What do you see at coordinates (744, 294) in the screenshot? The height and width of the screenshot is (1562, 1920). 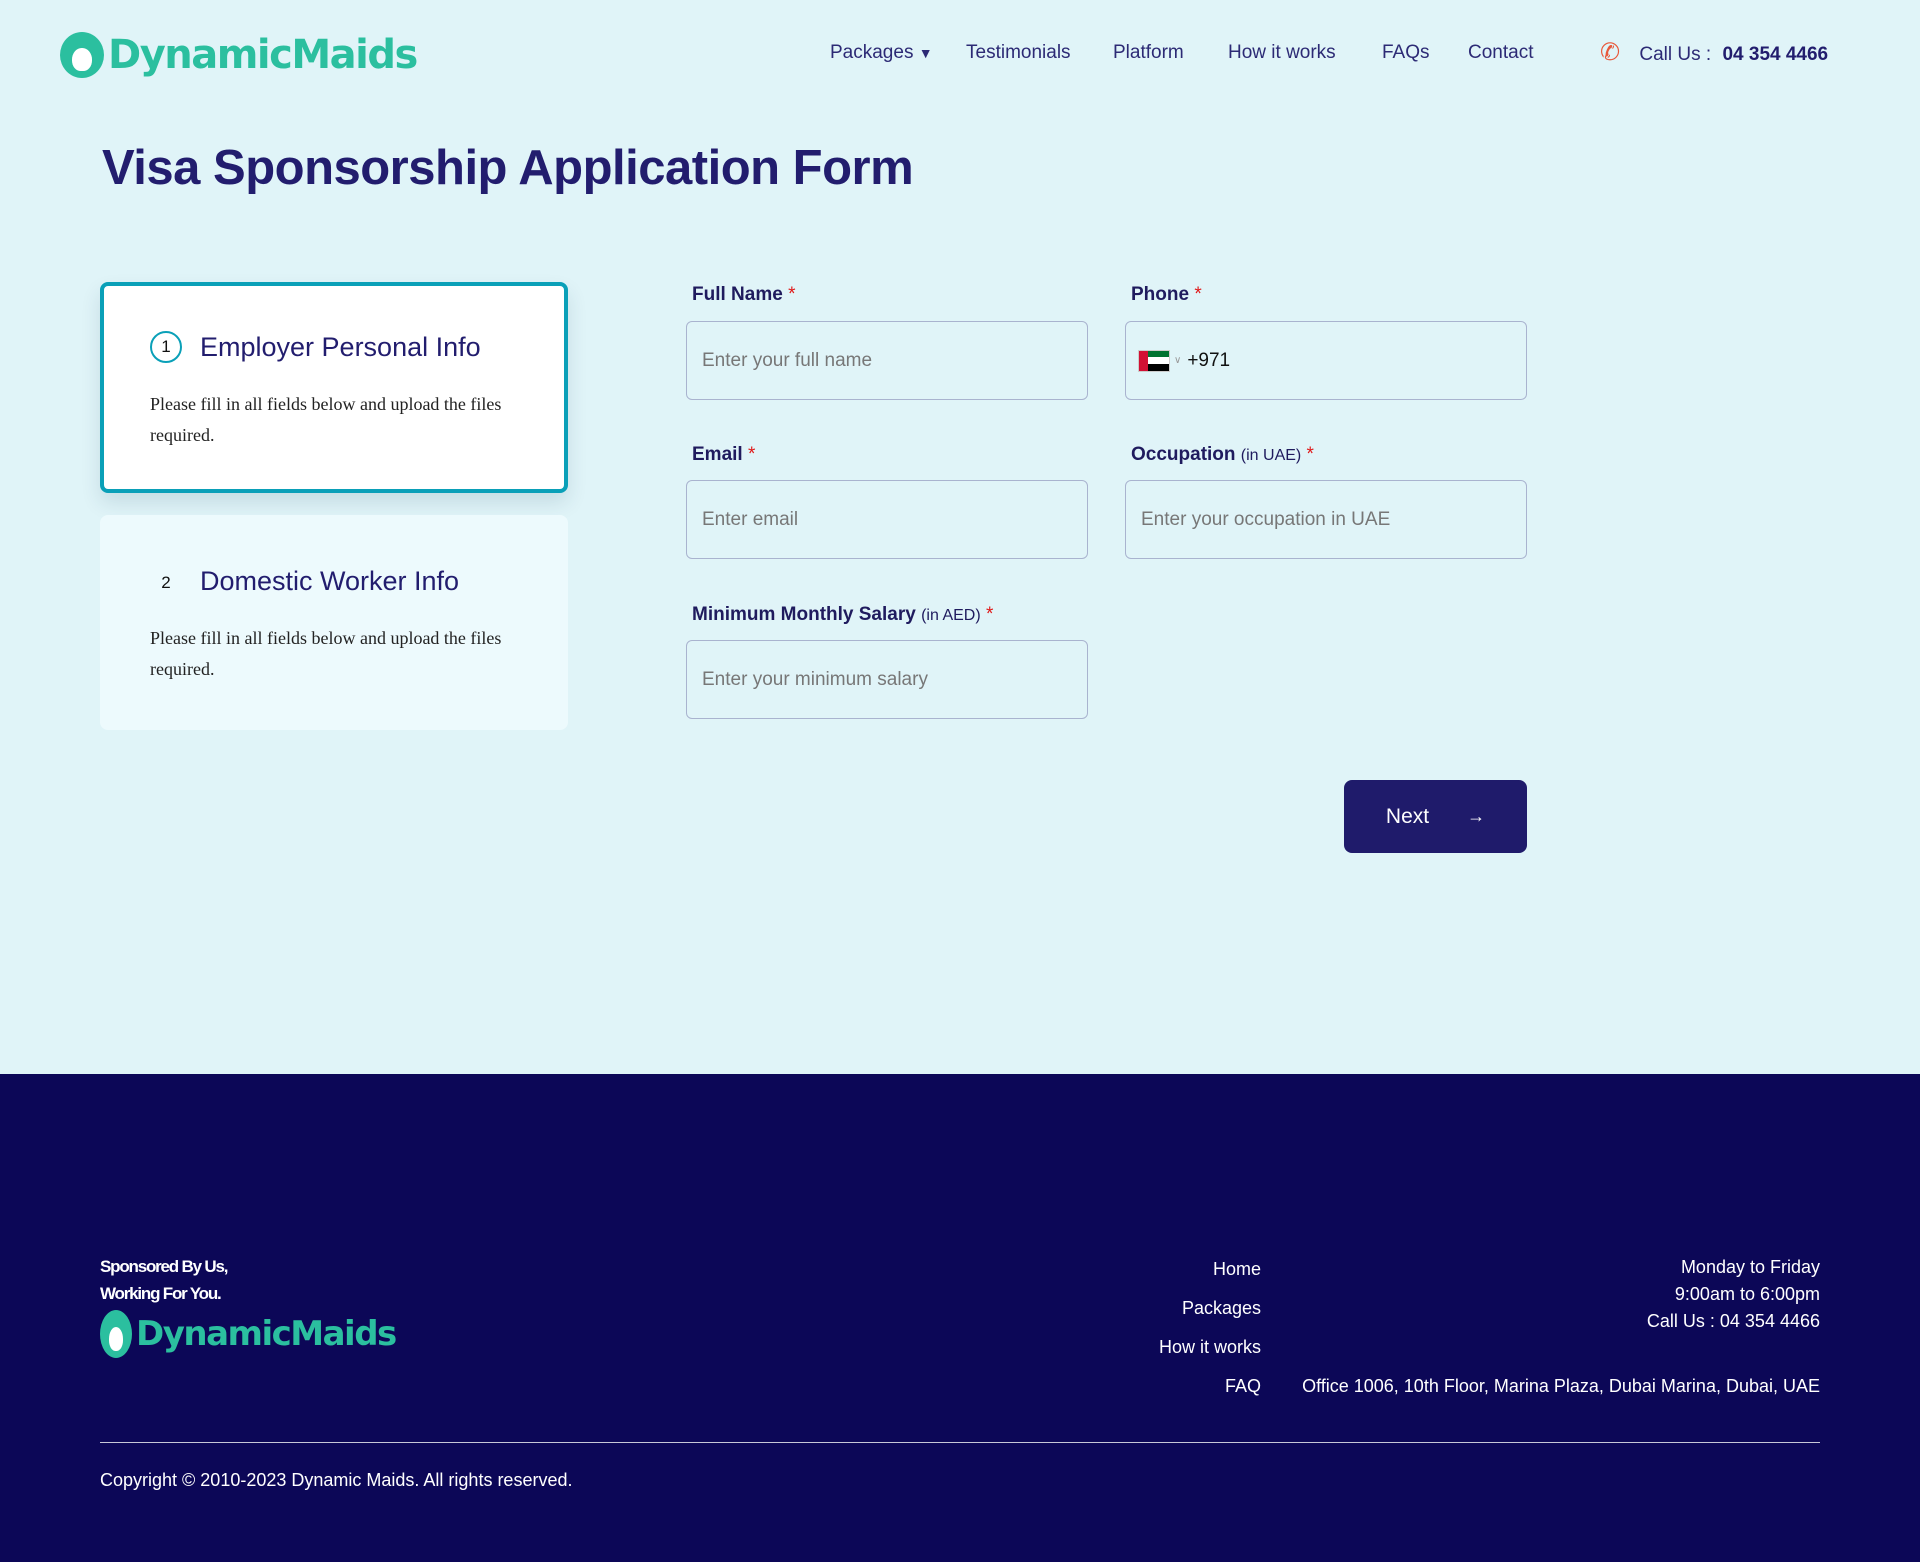 I see `full-name-label: Full Name *` at bounding box center [744, 294].